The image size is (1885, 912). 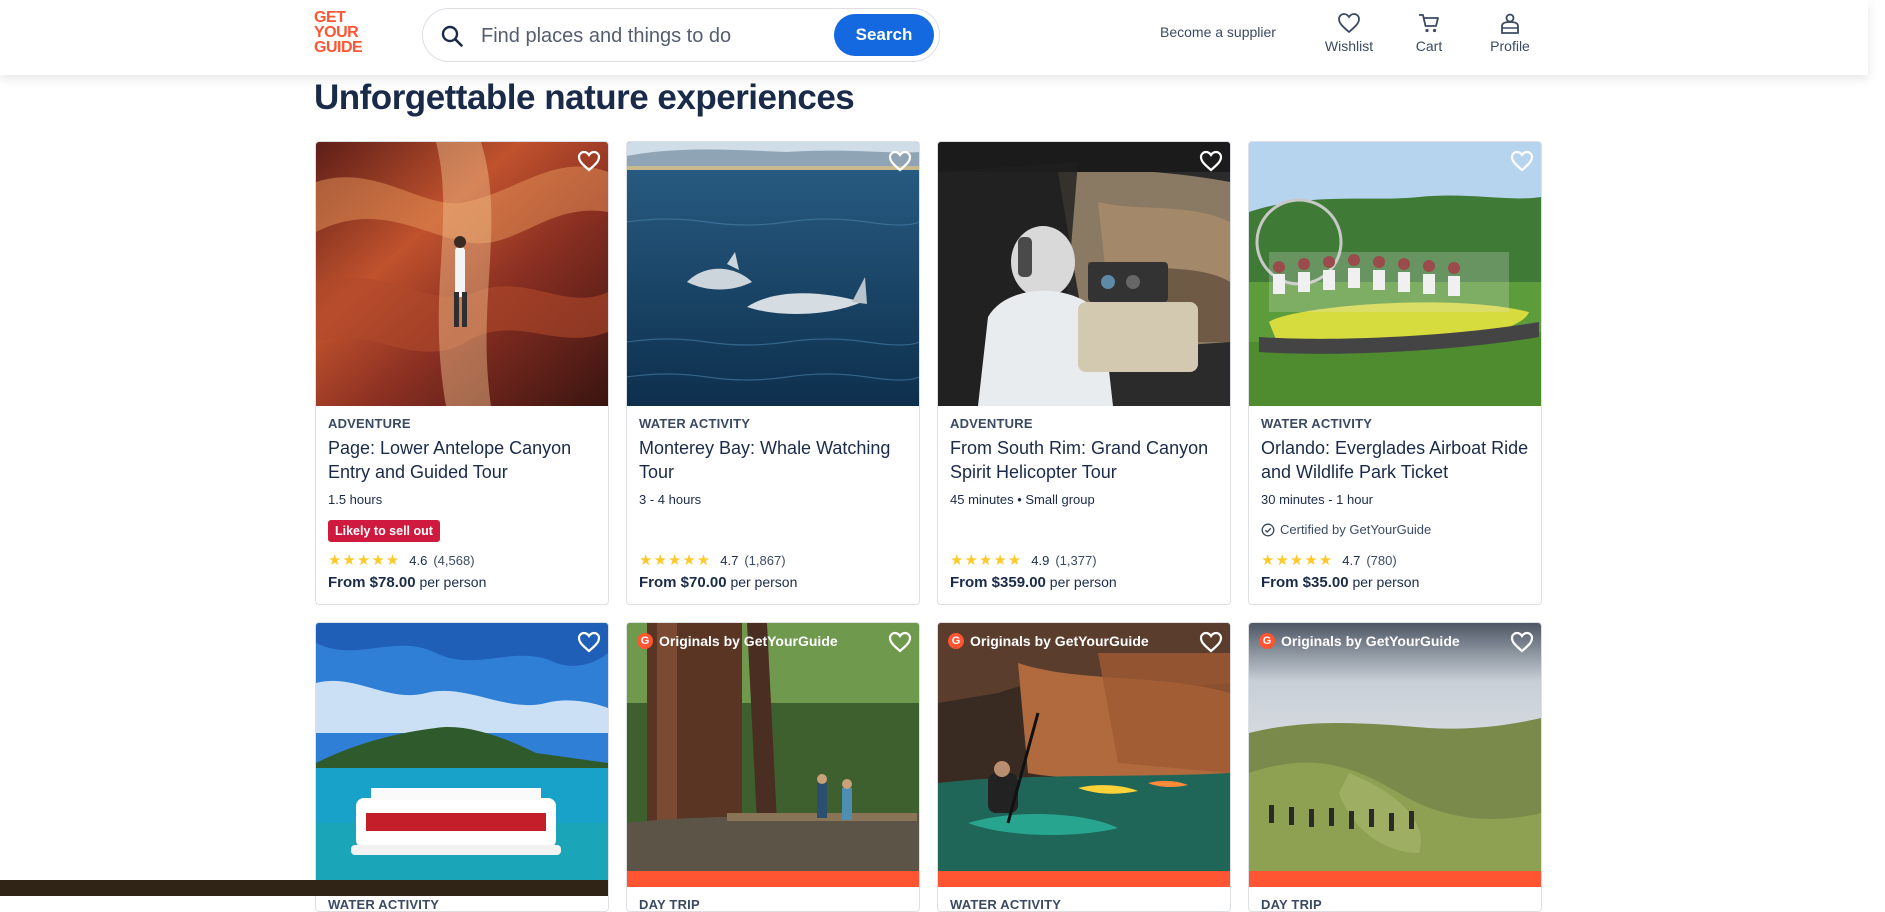 I want to click on activity-rating: ★★★★★ 4.7 (1,867), so click(x=712, y=560).